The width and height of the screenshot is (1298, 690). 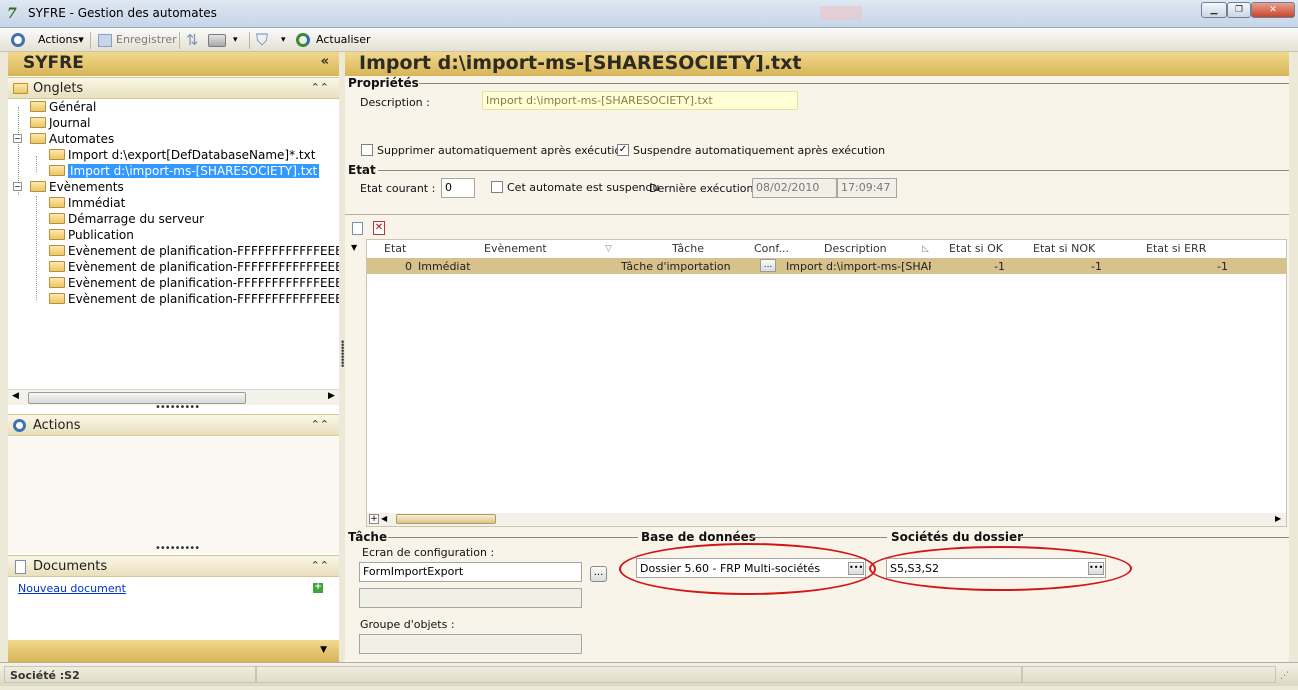 I want to click on last-exec-time-field: 17:09:47, so click(x=867, y=188).